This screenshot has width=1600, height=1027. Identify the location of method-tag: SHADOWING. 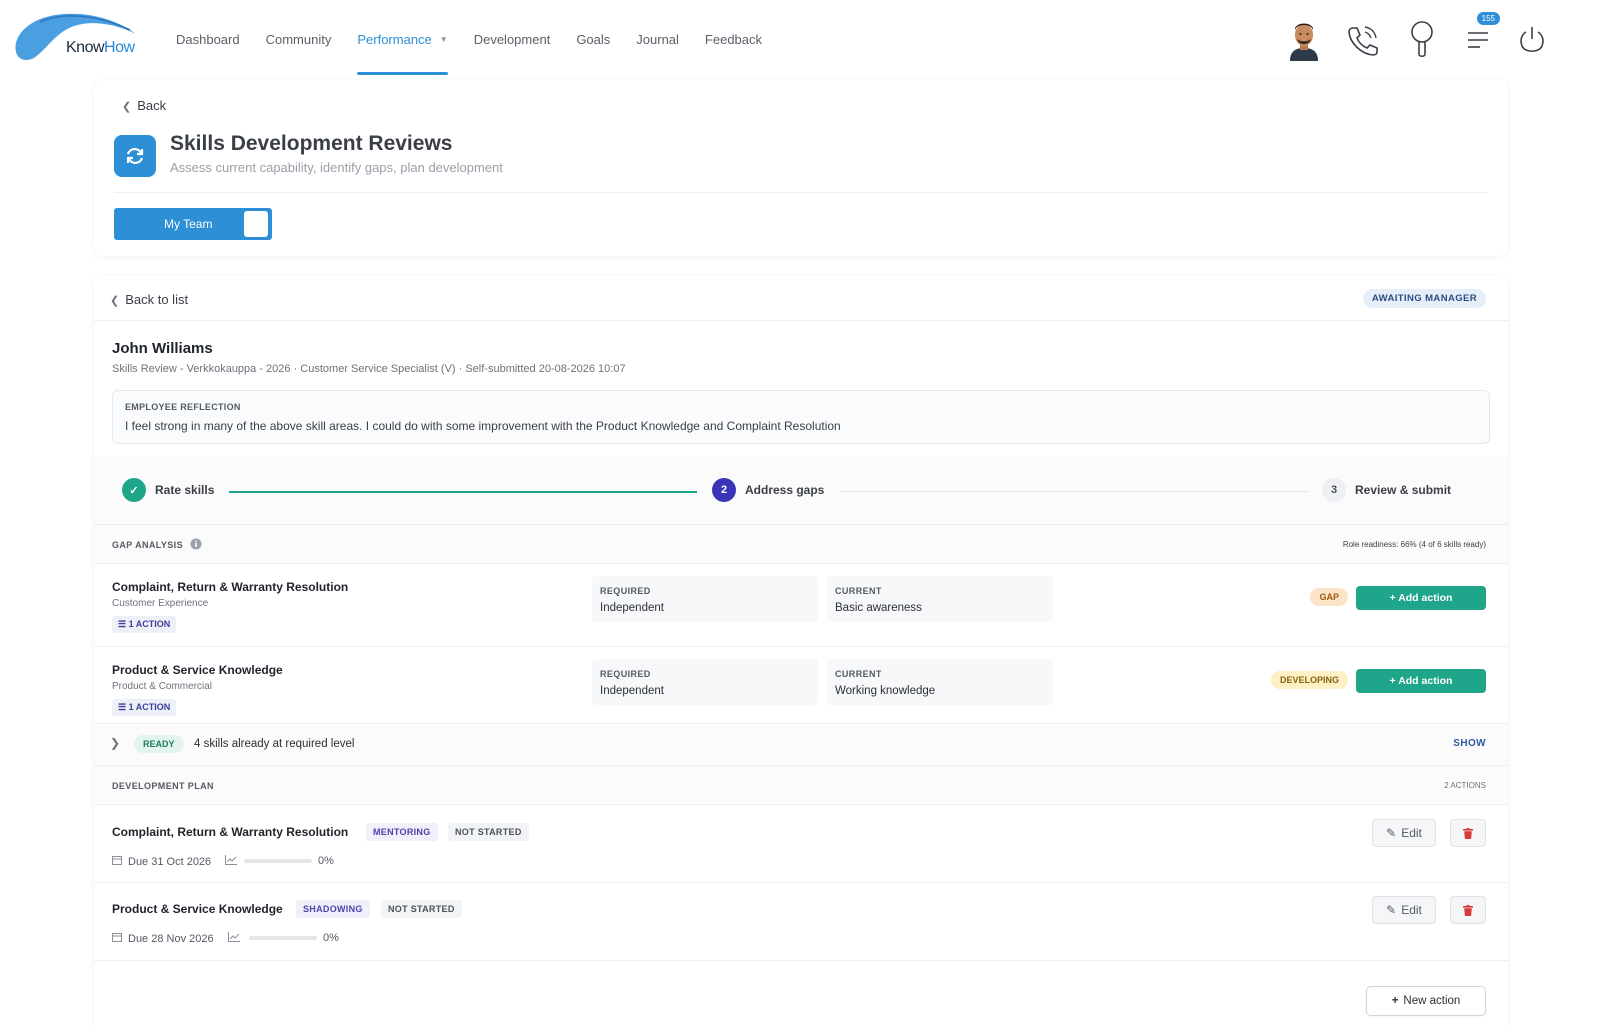
(333, 909).